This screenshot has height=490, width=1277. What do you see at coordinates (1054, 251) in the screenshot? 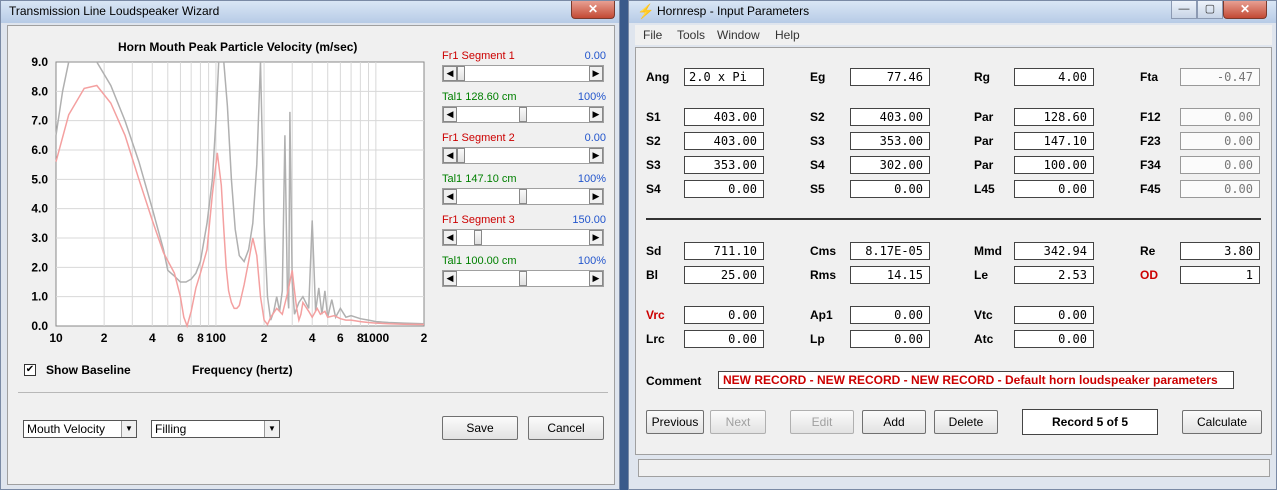
I see `param-field: 342.94` at bounding box center [1054, 251].